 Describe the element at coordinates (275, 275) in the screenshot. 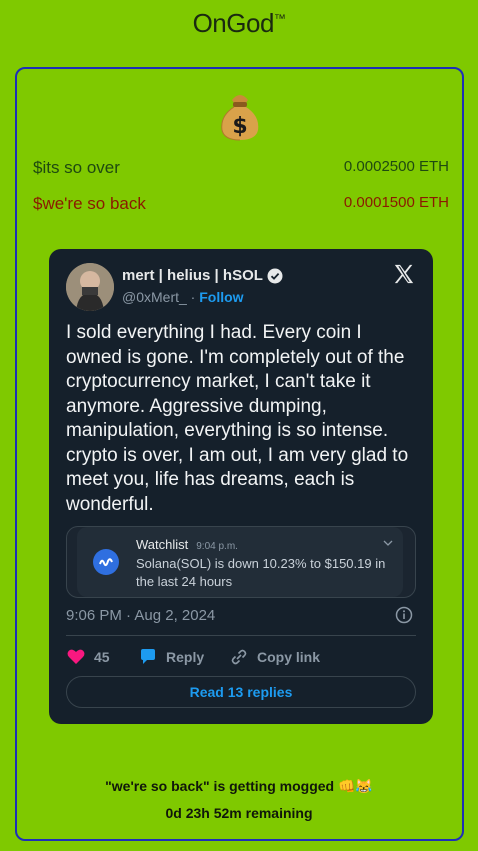

I see `verified-badge-icon` at that location.